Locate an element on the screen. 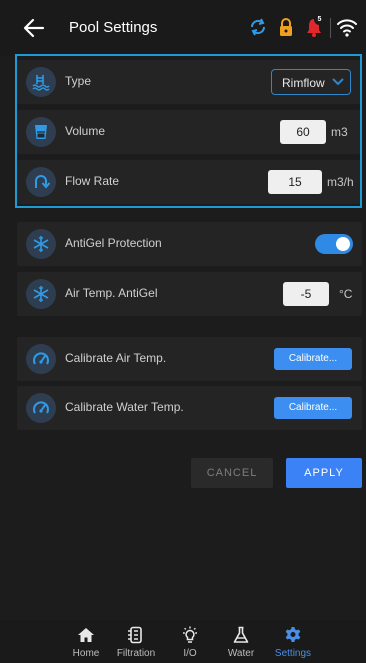 The width and height of the screenshot is (366, 663). flow-rate-unit: m3/h is located at coordinates (340, 182).